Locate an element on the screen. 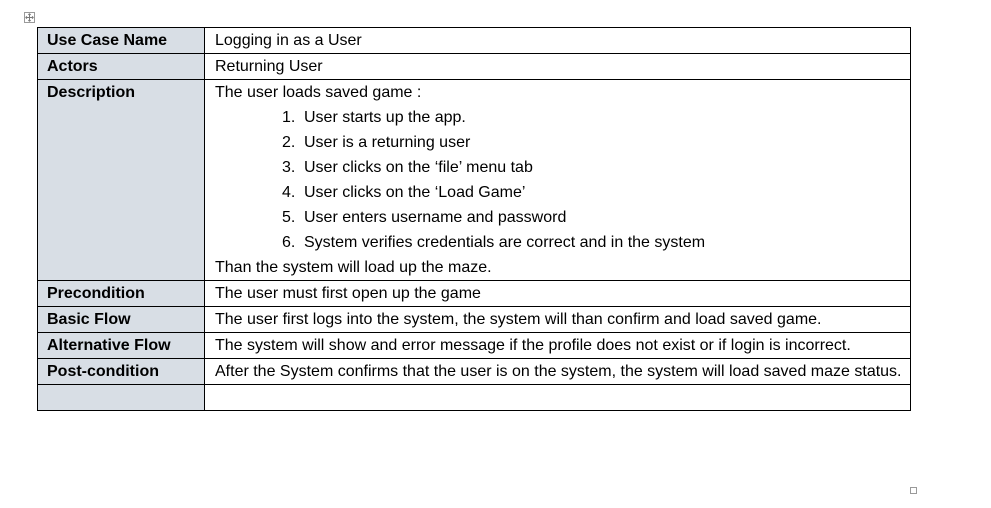 Image resolution: width=991 pixels, height=508 pixels. row-label: Basic Flow is located at coordinates (121, 319).